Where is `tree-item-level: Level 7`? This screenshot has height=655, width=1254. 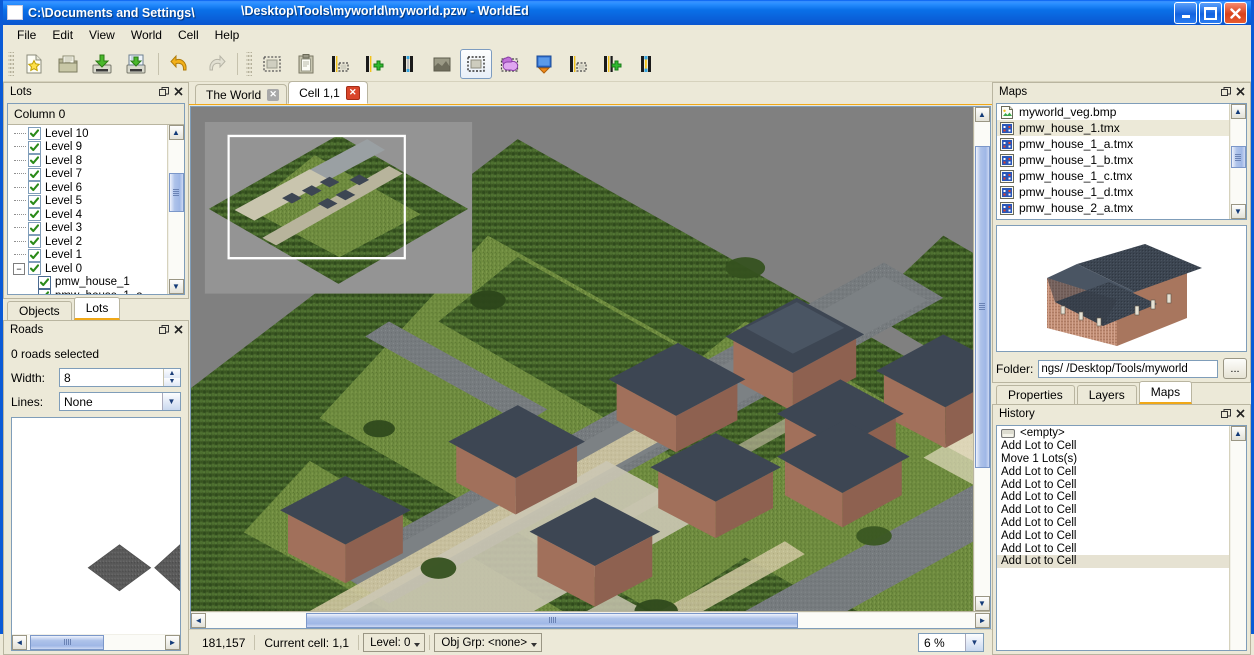
tree-item-level: Level 7 is located at coordinates (87, 174).